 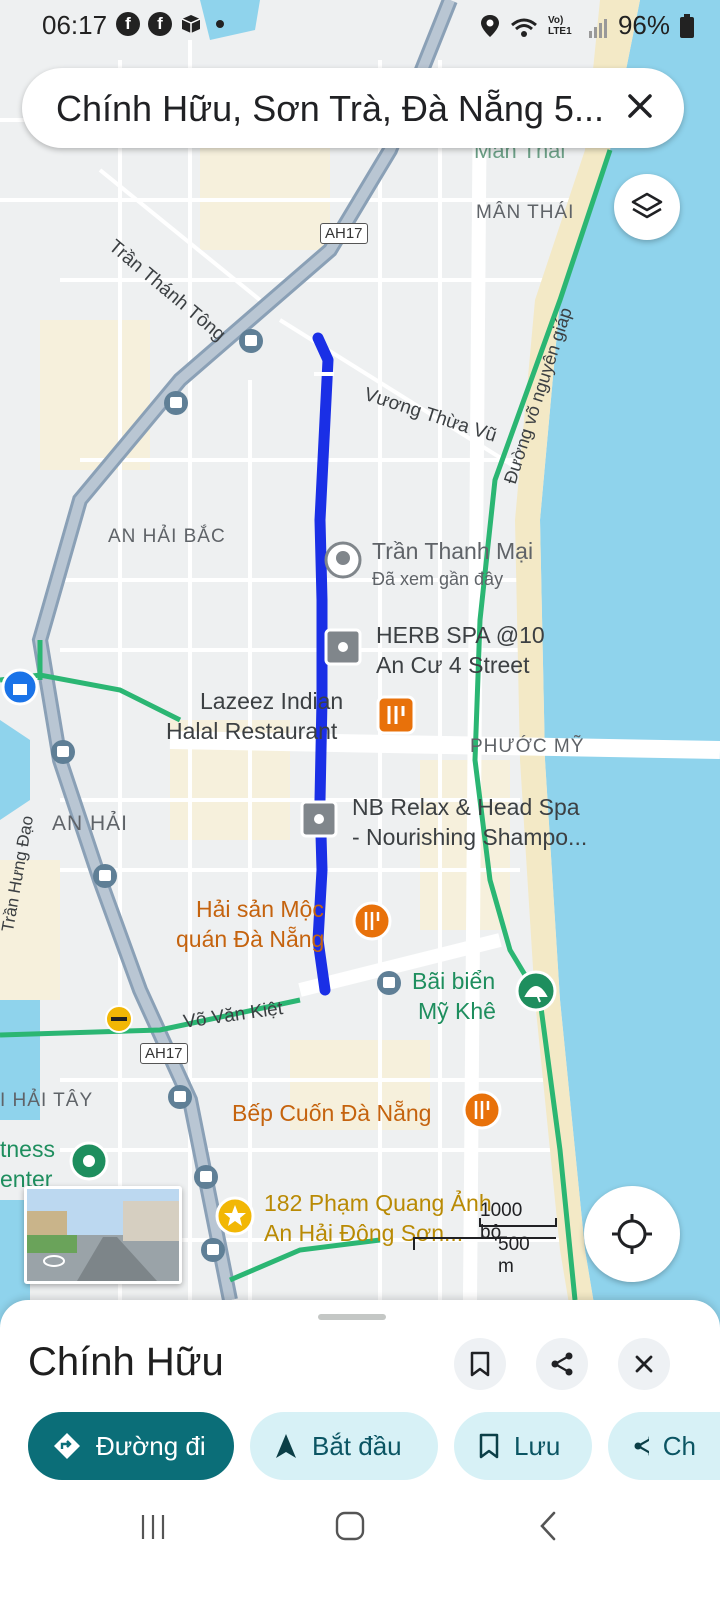 I want to click on status-bar: 06:17 f f Vo) LTE1 96%, so click(x=360, y=26).